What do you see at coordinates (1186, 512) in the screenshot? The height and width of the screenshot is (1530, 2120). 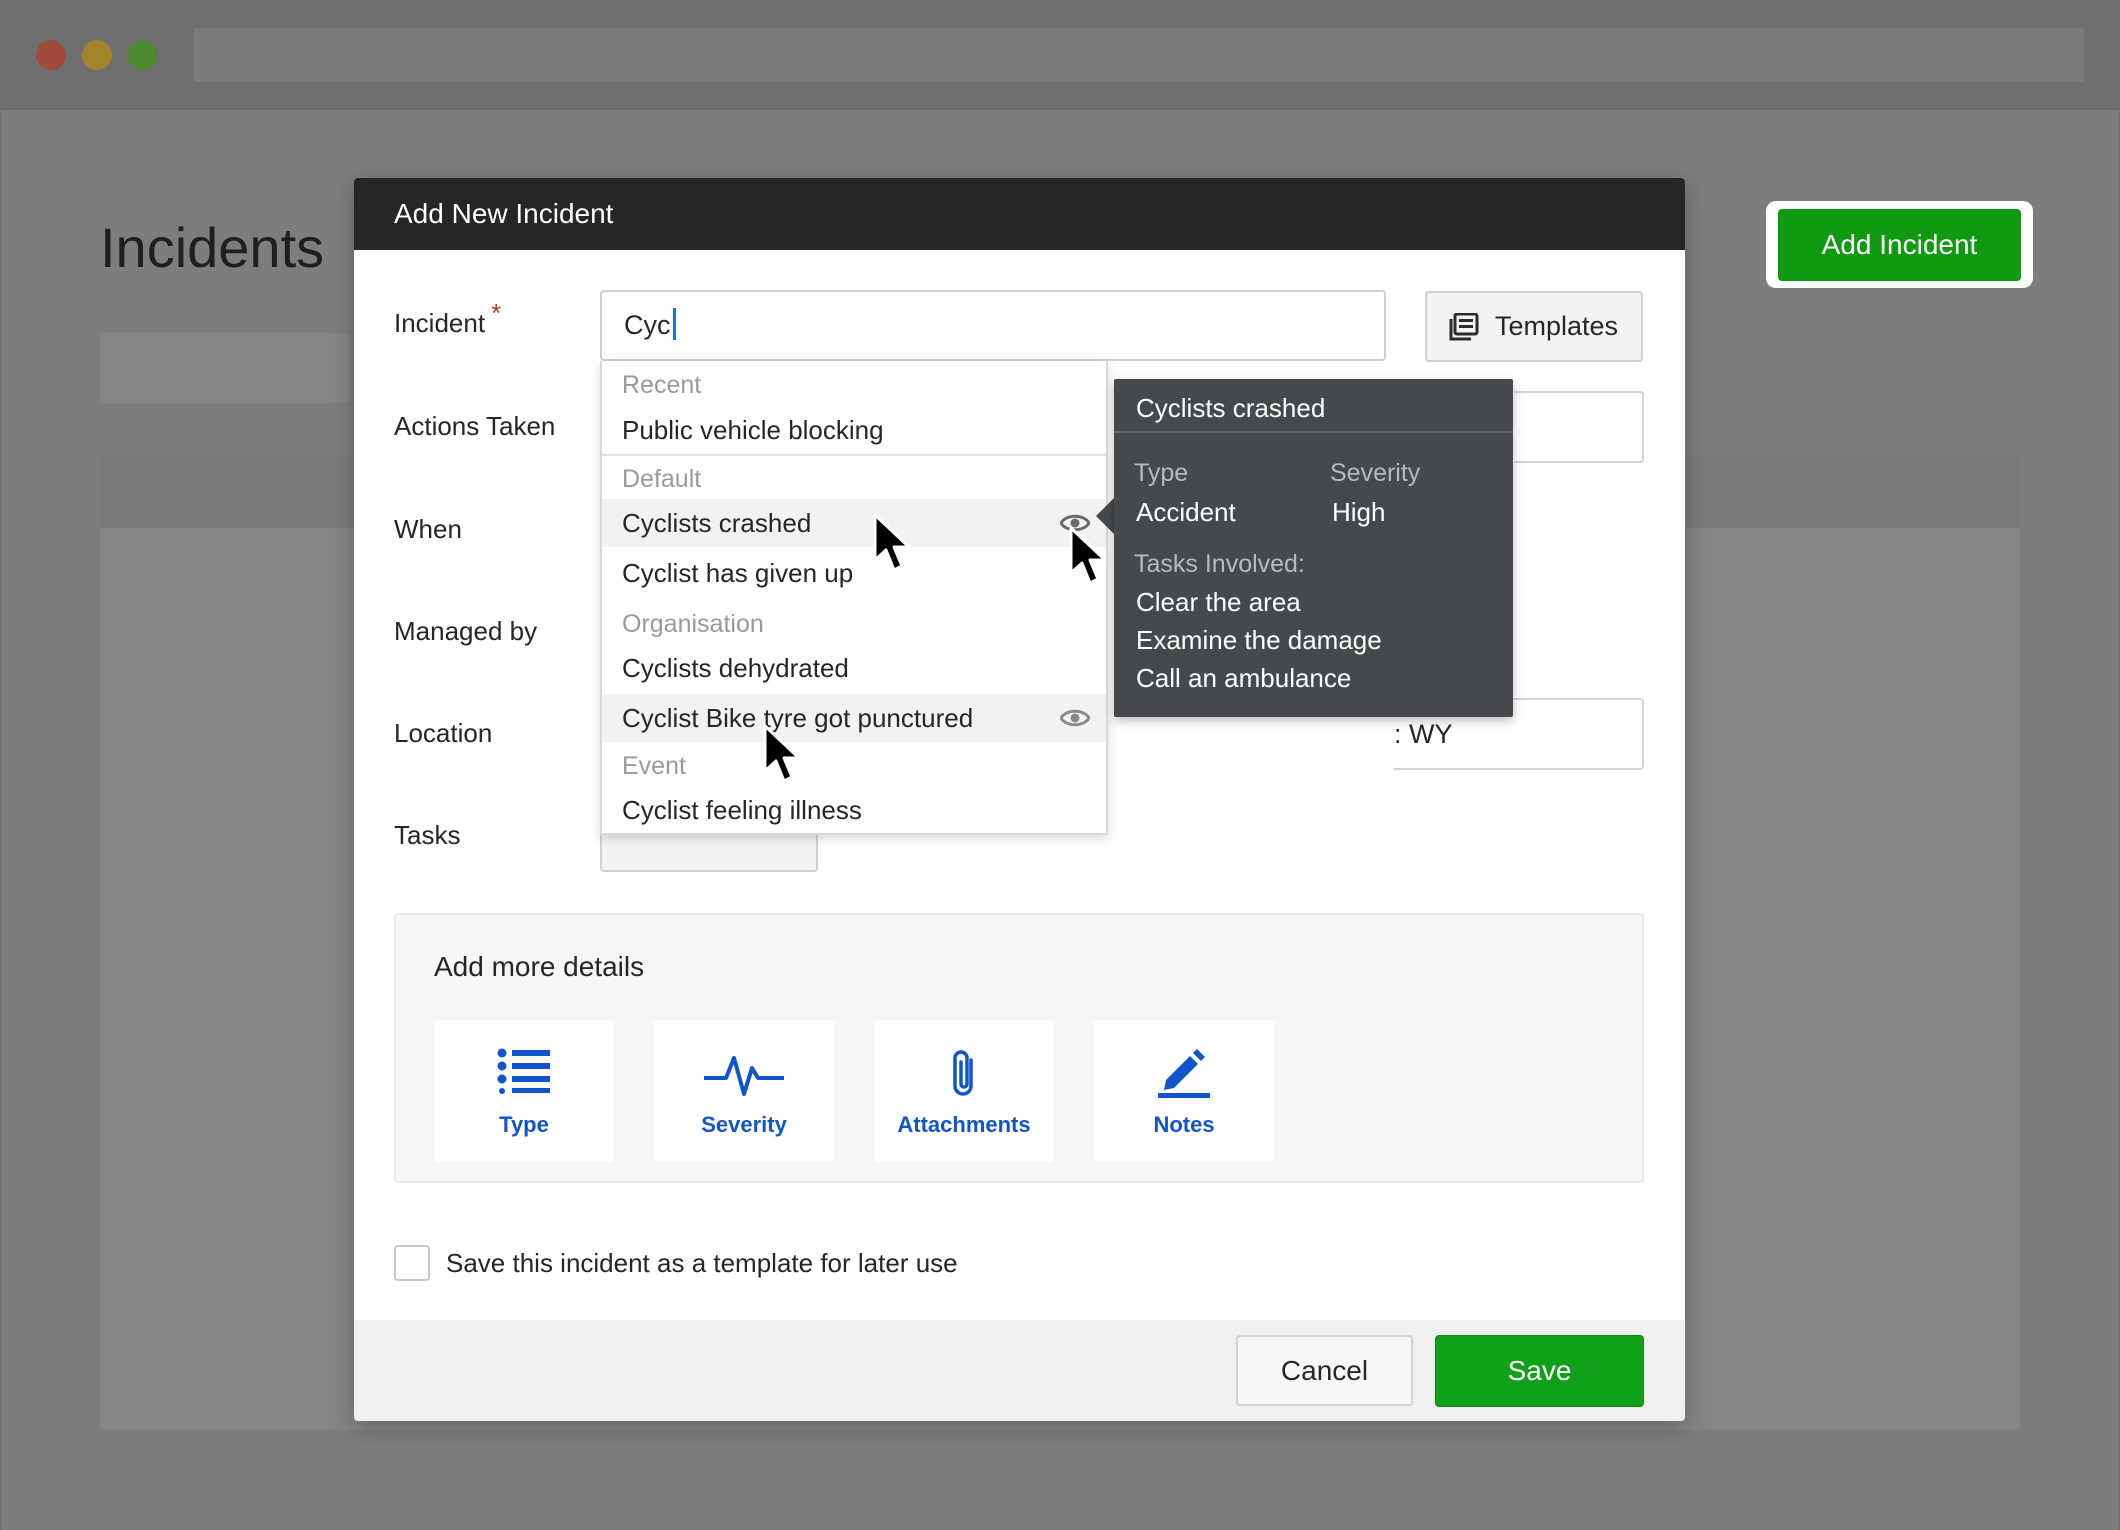 I see `tooltip-type-value: Accident` at bounding box center [1186, 512].